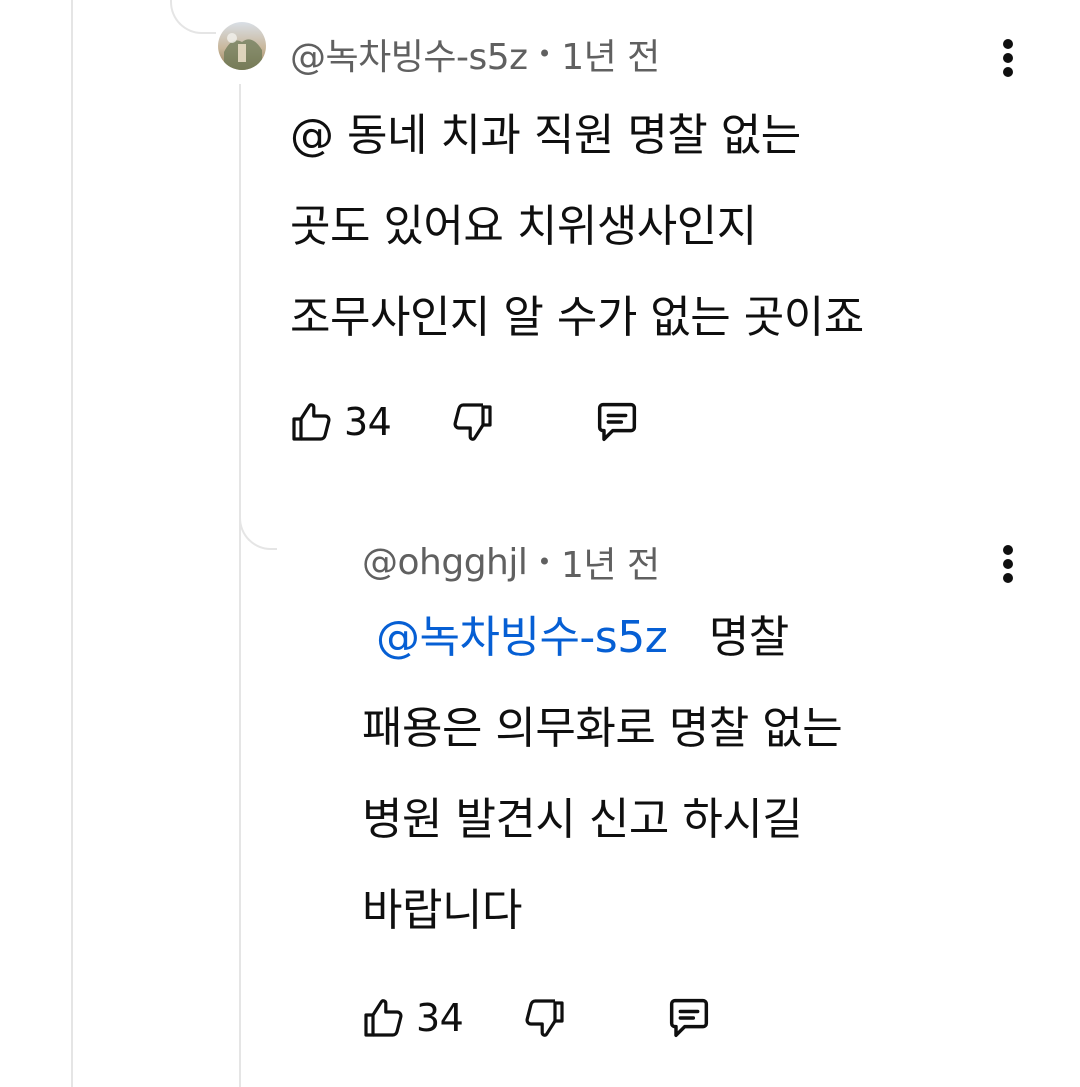 The width and height of the screenshot is (1080, 1087). I want to click on comment-header: @ohgghjl • 1년 전, so click(511, 562).